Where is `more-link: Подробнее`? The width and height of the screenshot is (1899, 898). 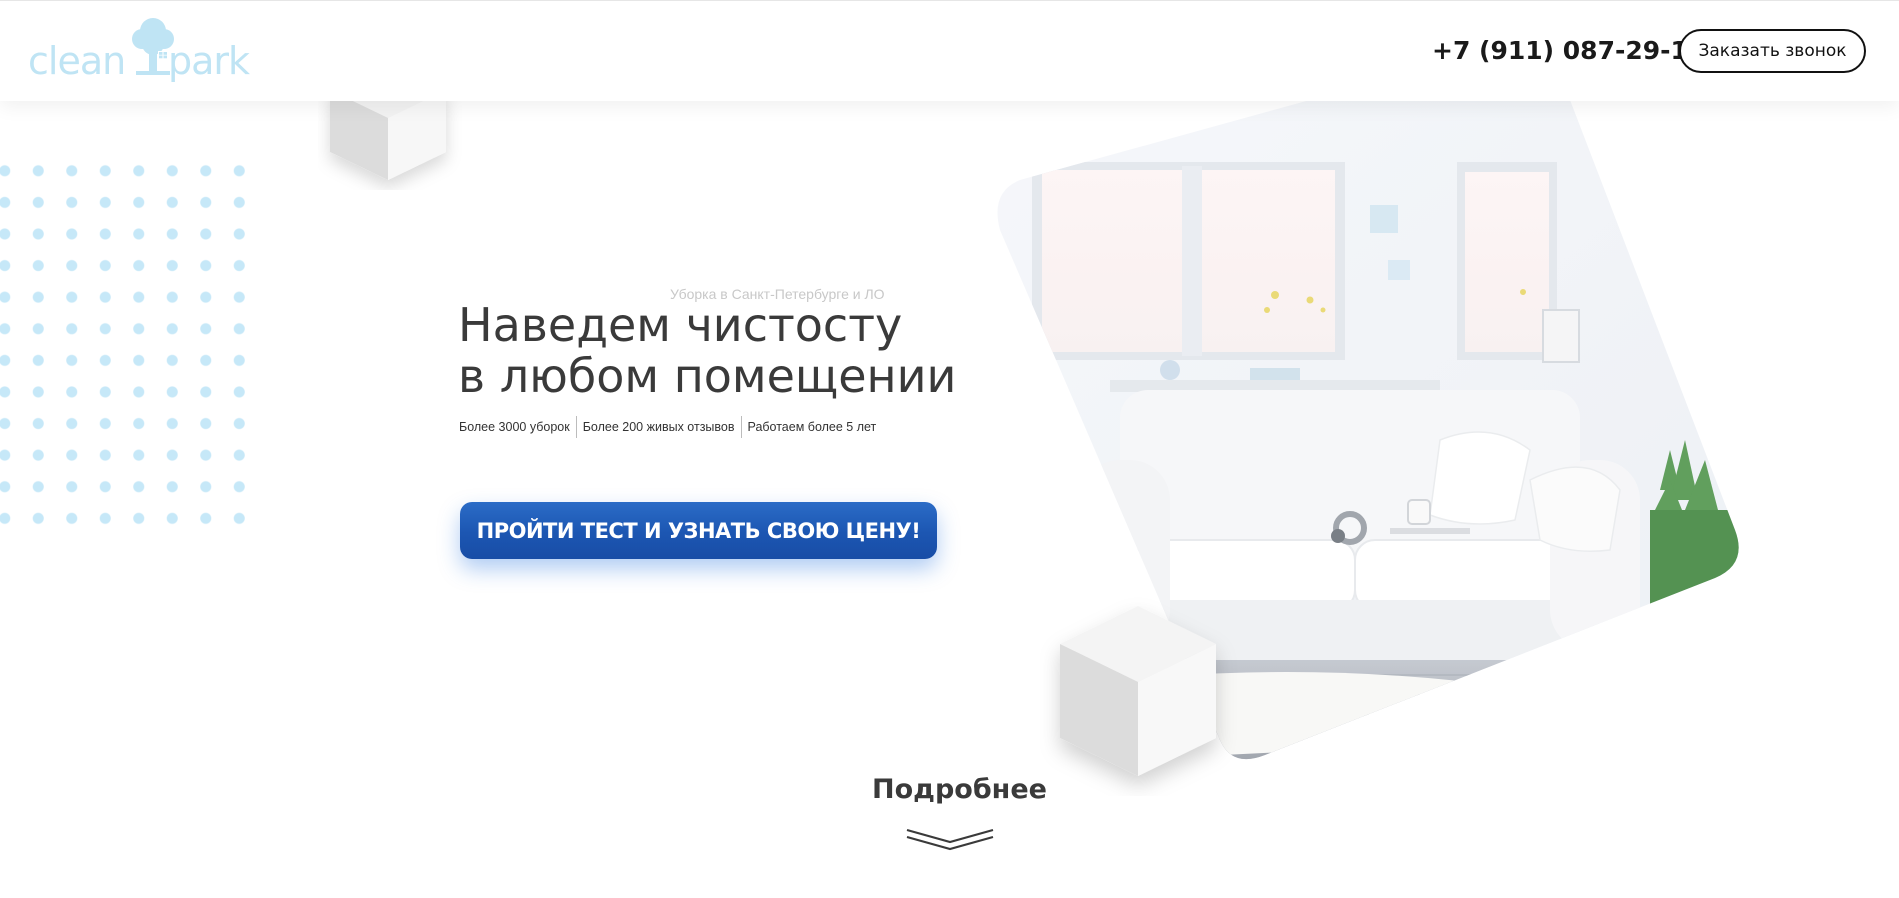
more-link: Подробнее is located at coordinates (959, 789).